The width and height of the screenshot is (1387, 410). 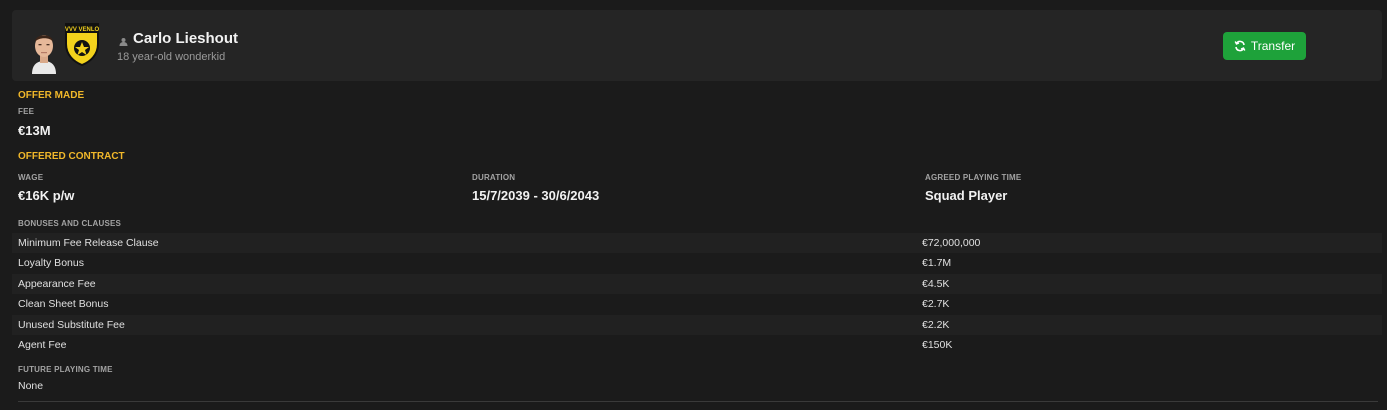 What do you see at coordinates (123, 39) in the screenshot?
I see `person-icon` at bounding box center [123, 39].